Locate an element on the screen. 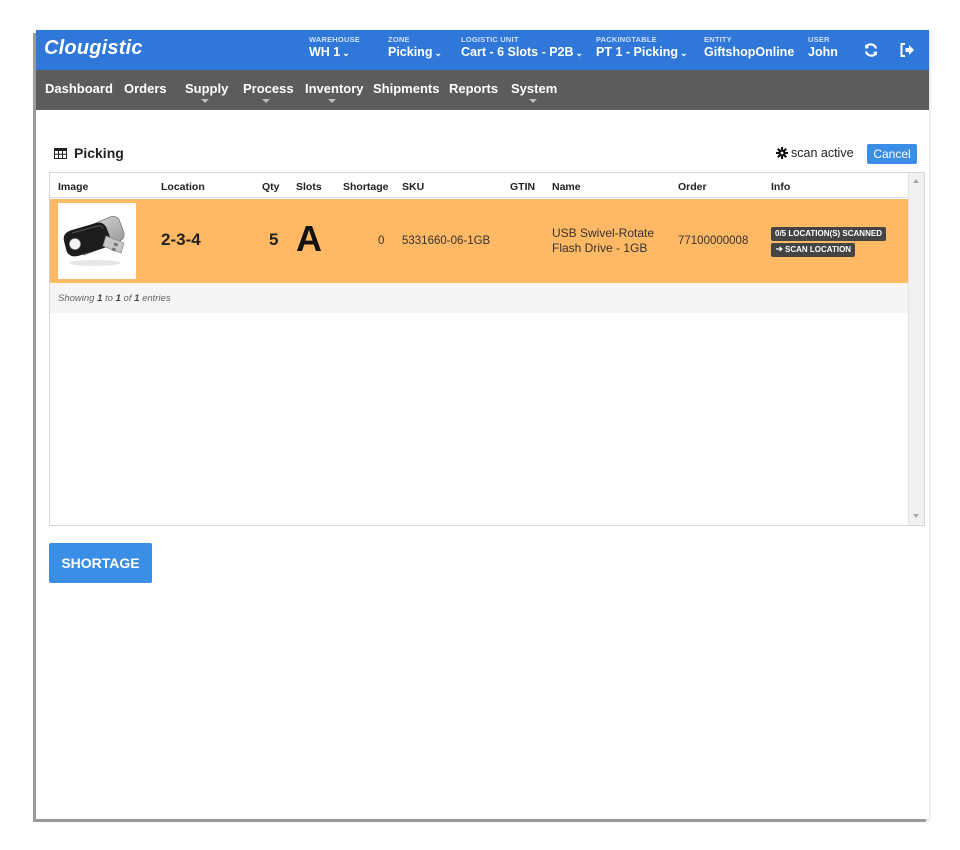  entries-suffix: entries is located at coordinates (156, 298).